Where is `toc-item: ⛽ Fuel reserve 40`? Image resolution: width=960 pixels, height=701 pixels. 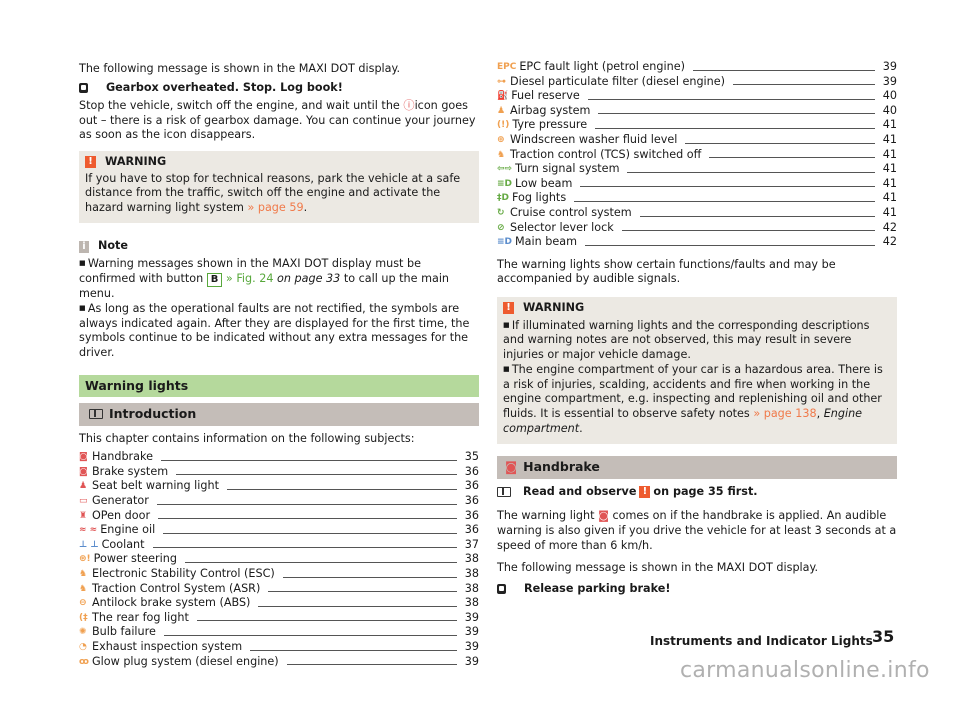
toc-item: ⛽ Fuel reserve 40 is located at coordinates (697, 96).